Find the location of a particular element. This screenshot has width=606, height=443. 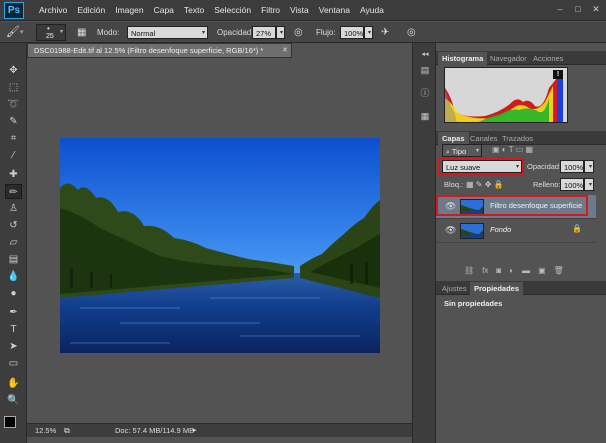

collapsed-panel-strip: ◂◂ ▤ ⓘ ▦ is located at coordinates (424, 243).